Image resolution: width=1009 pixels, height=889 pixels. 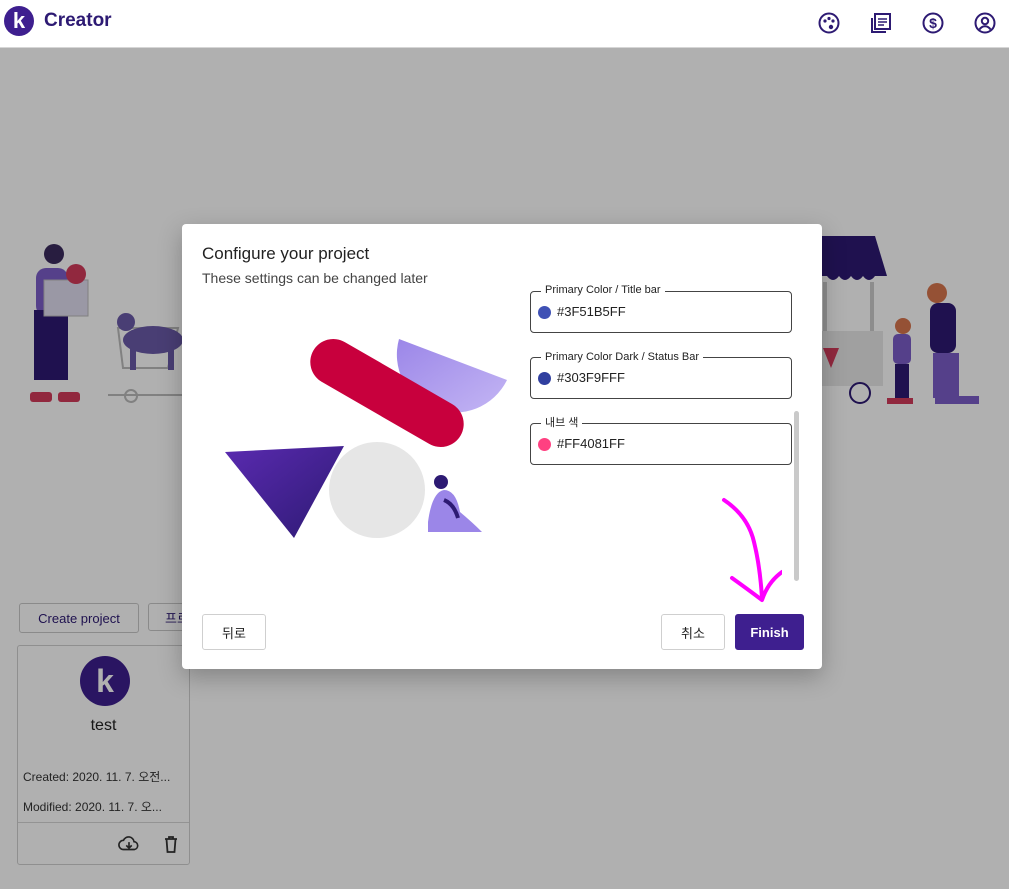 What do you see at coordinates (796, 496) in the screenshot?
I see `fields-scrollbar` at bounding box center [796, 496].